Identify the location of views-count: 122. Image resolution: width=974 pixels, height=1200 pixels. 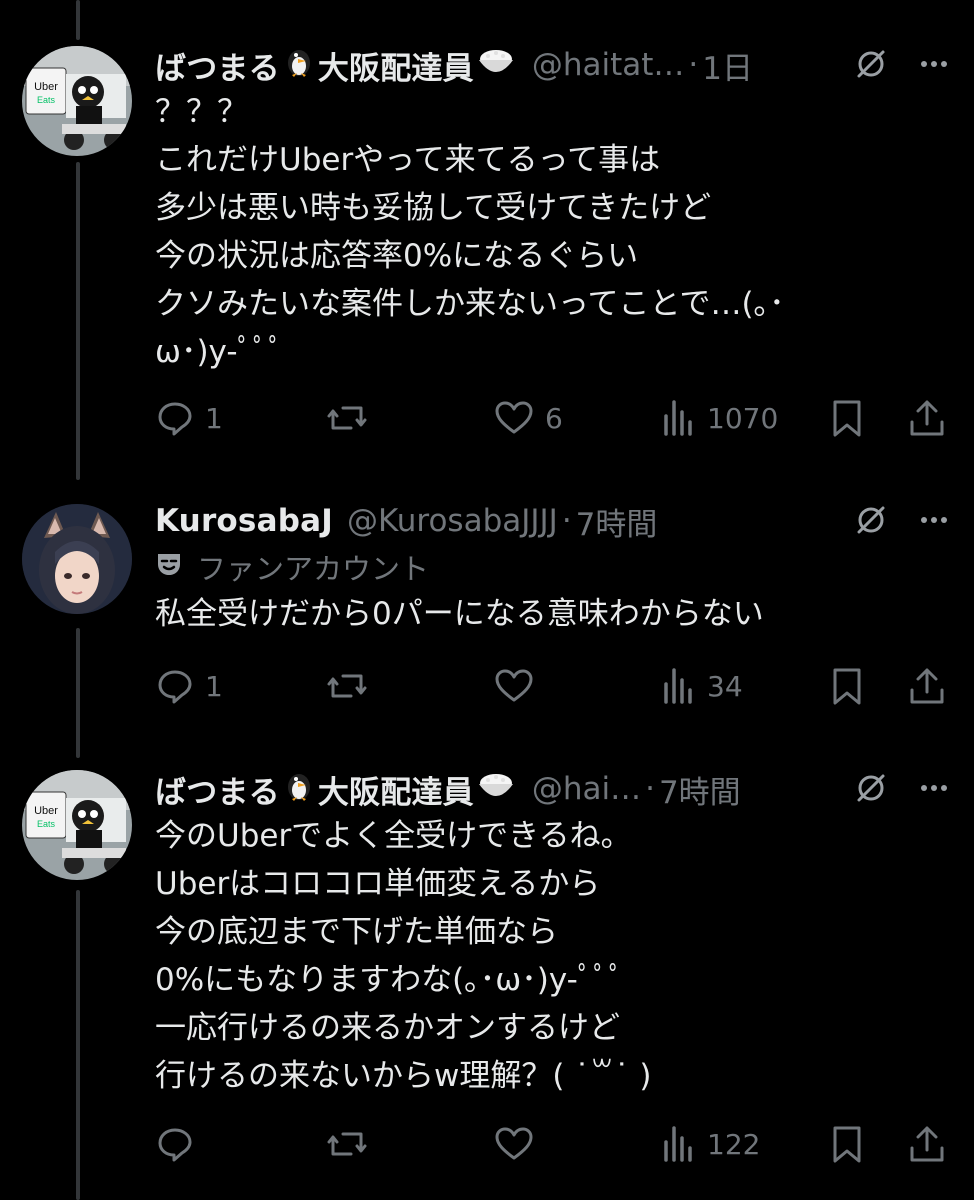
(734, 1144).